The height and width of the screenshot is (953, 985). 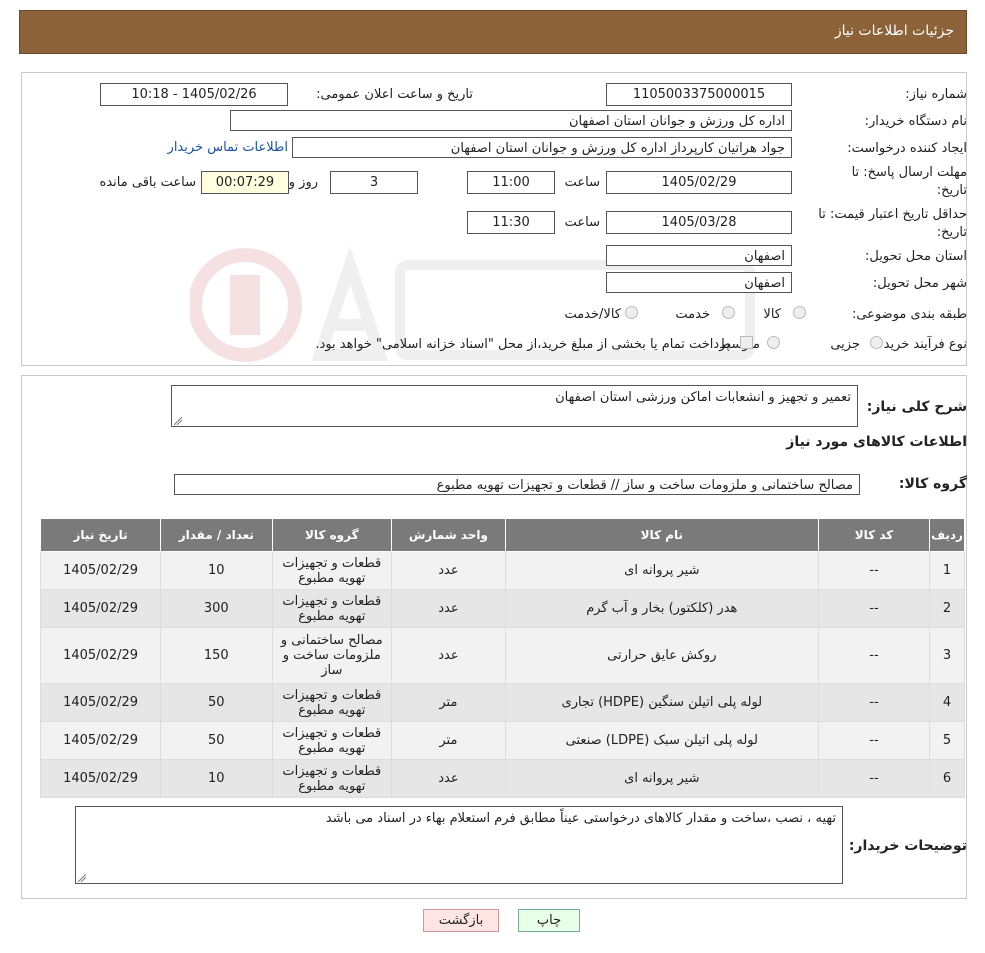 I want to click on item-name: هدر (کلکتور) بخار و آب گرم, so click(x=661, y=608).